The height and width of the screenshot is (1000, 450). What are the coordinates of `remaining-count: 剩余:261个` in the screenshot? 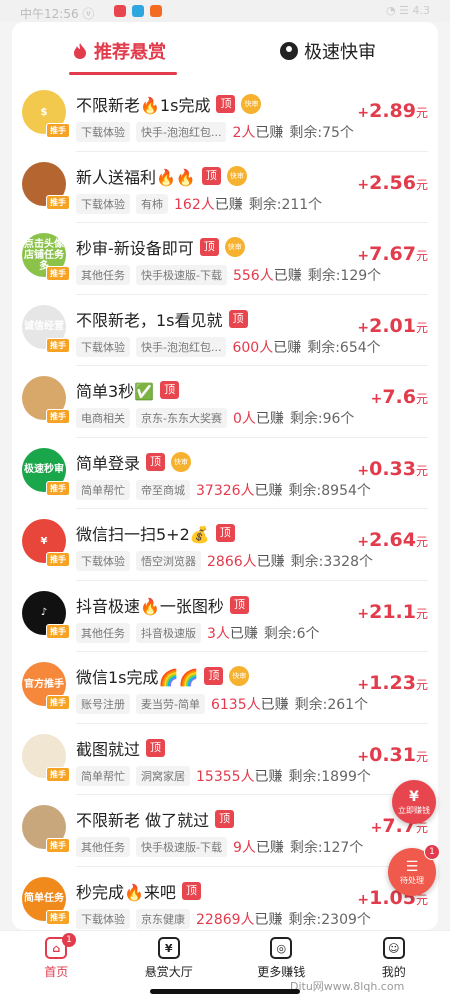 It's located at (331, 704).